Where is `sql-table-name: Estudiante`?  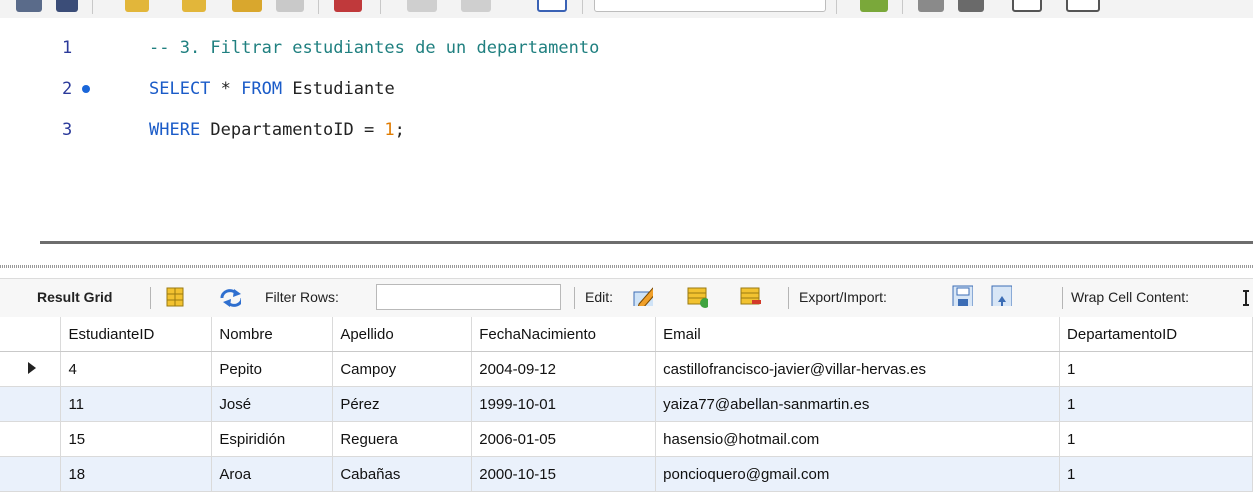 sql-table-name: Estudiante is located at coordinates (338, 89).